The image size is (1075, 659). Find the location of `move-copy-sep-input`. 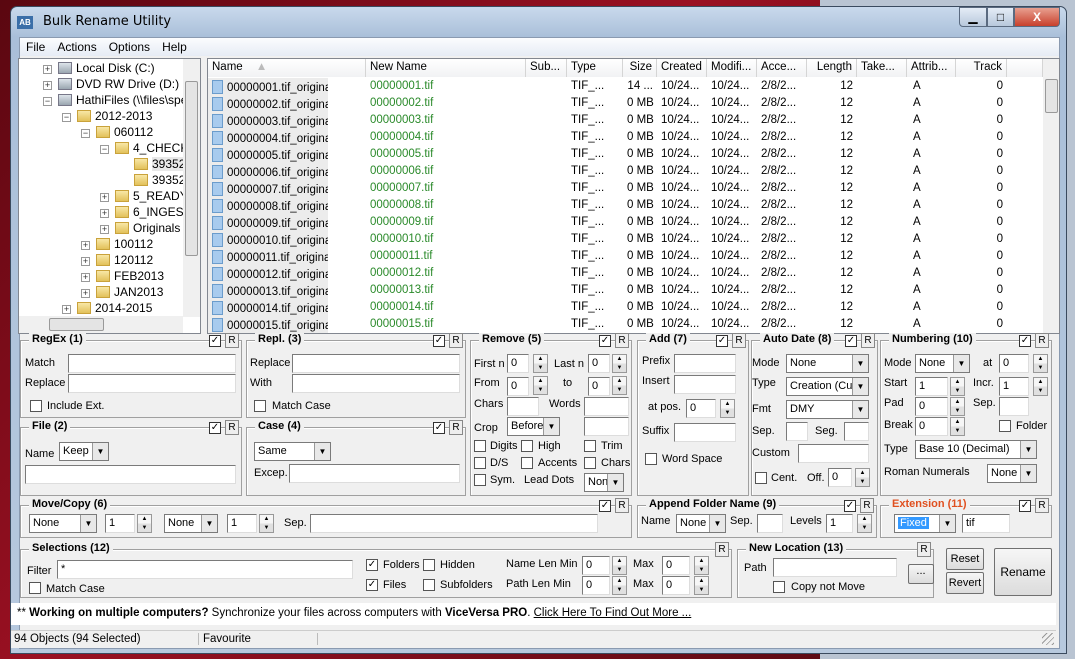

move-copy-sep-input is located at coordinates (454, 523).